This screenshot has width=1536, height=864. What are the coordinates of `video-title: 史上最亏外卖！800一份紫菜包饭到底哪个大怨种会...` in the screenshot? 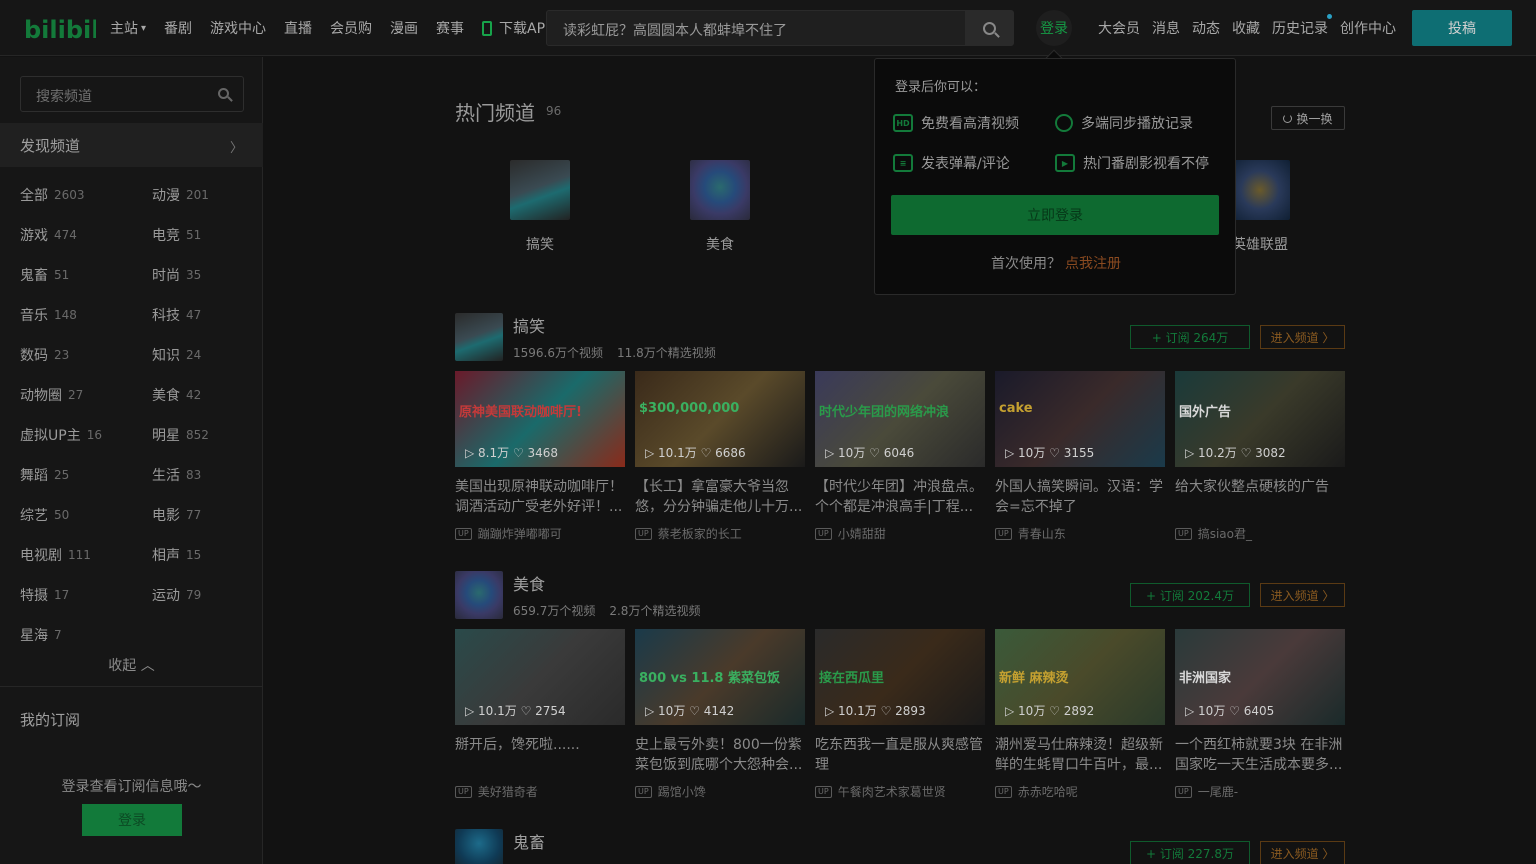 It's located at (720, 755).